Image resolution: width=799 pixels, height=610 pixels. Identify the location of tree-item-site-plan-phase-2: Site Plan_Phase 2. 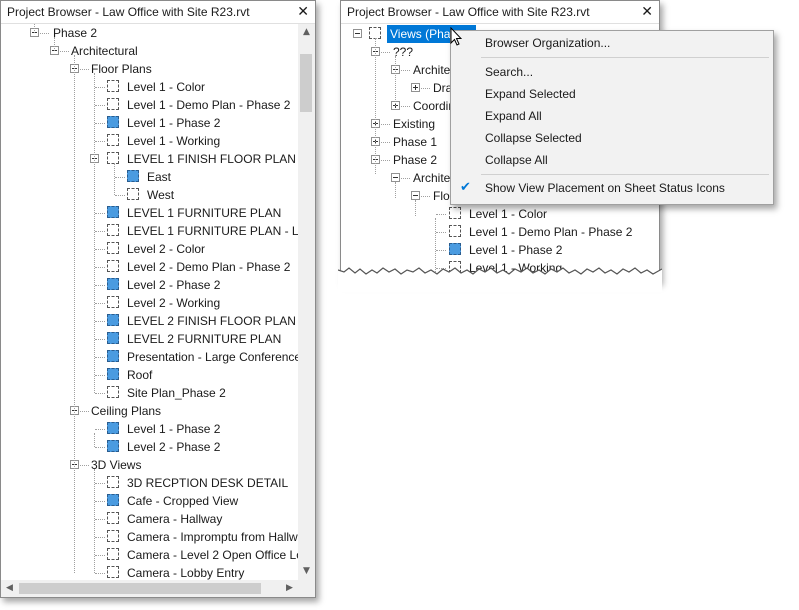
(149, 393).